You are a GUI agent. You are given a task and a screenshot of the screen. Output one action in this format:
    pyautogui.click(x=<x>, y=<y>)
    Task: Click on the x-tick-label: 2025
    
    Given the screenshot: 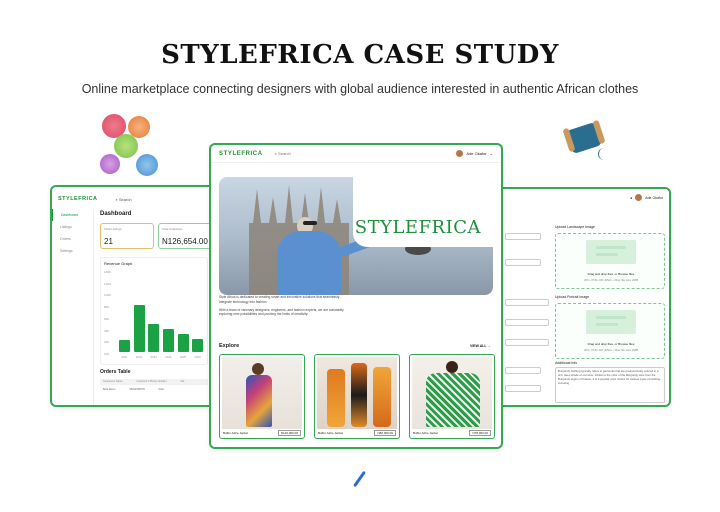 What is the action you would take?
    pyautogui.click(x=183, y=357)
    